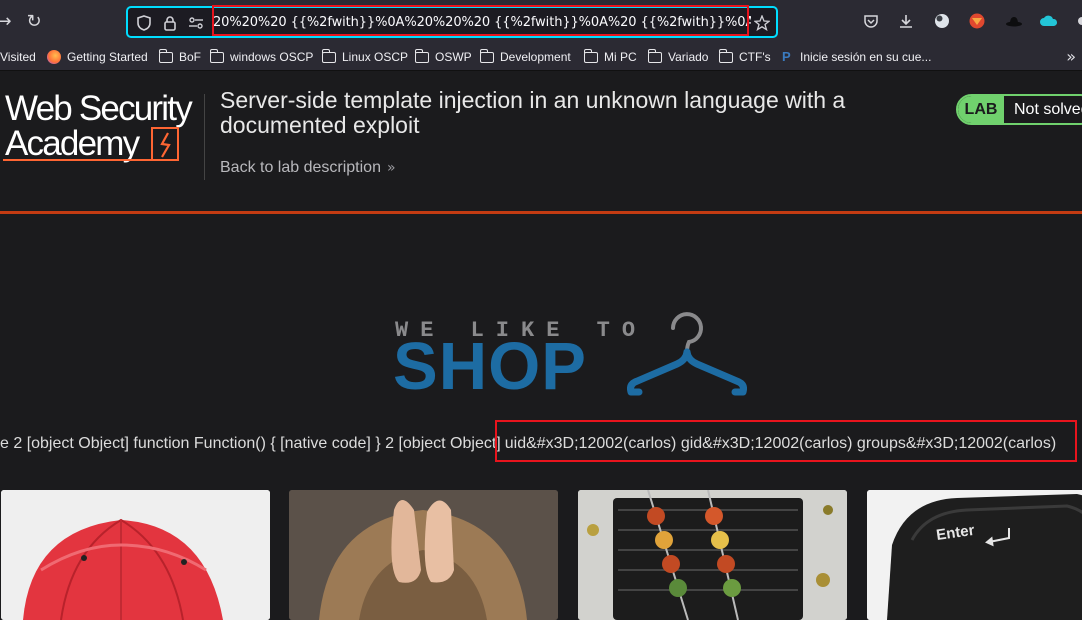 This screenshot has height=620, width=1082. I want to click on extension-ball-icon, so click(942, 21).